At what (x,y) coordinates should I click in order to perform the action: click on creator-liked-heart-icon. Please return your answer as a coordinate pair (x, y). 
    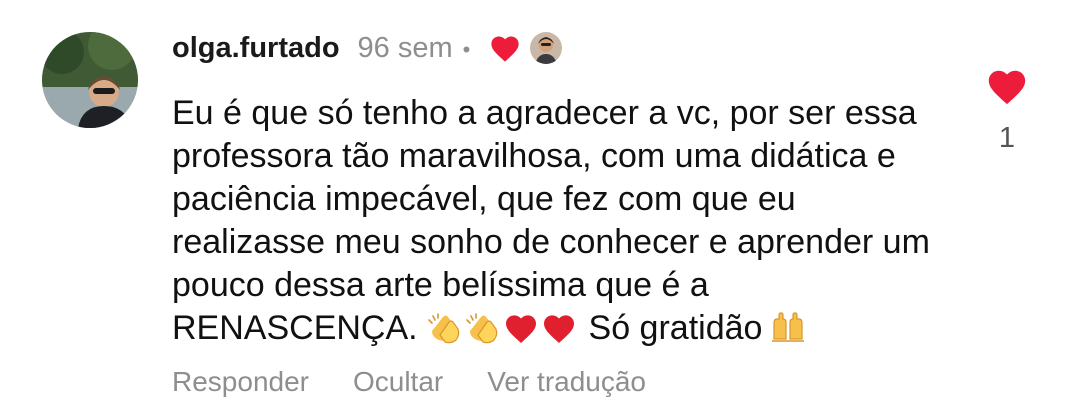
    Looking at the image, I should click on (505, 48).